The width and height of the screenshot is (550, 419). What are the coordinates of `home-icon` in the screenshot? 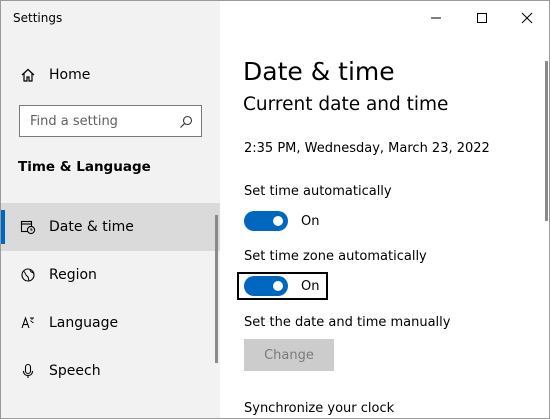 It's located at (28, 75).